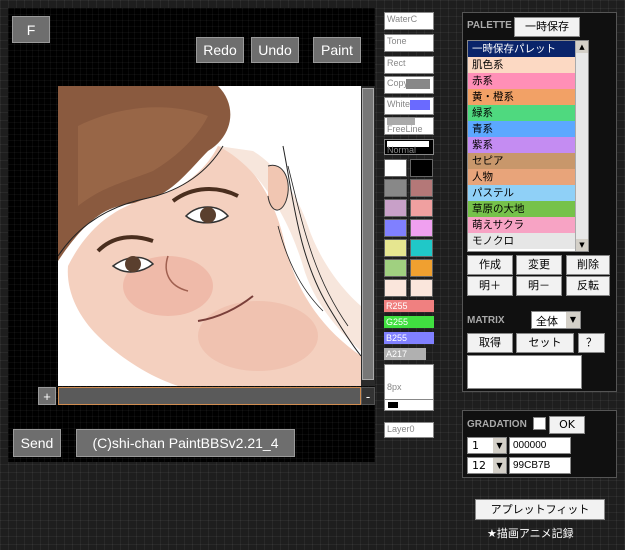 The width and height of the screenshot is (625, 550). I want to click on gradation-checkbox, so click(539, 423).